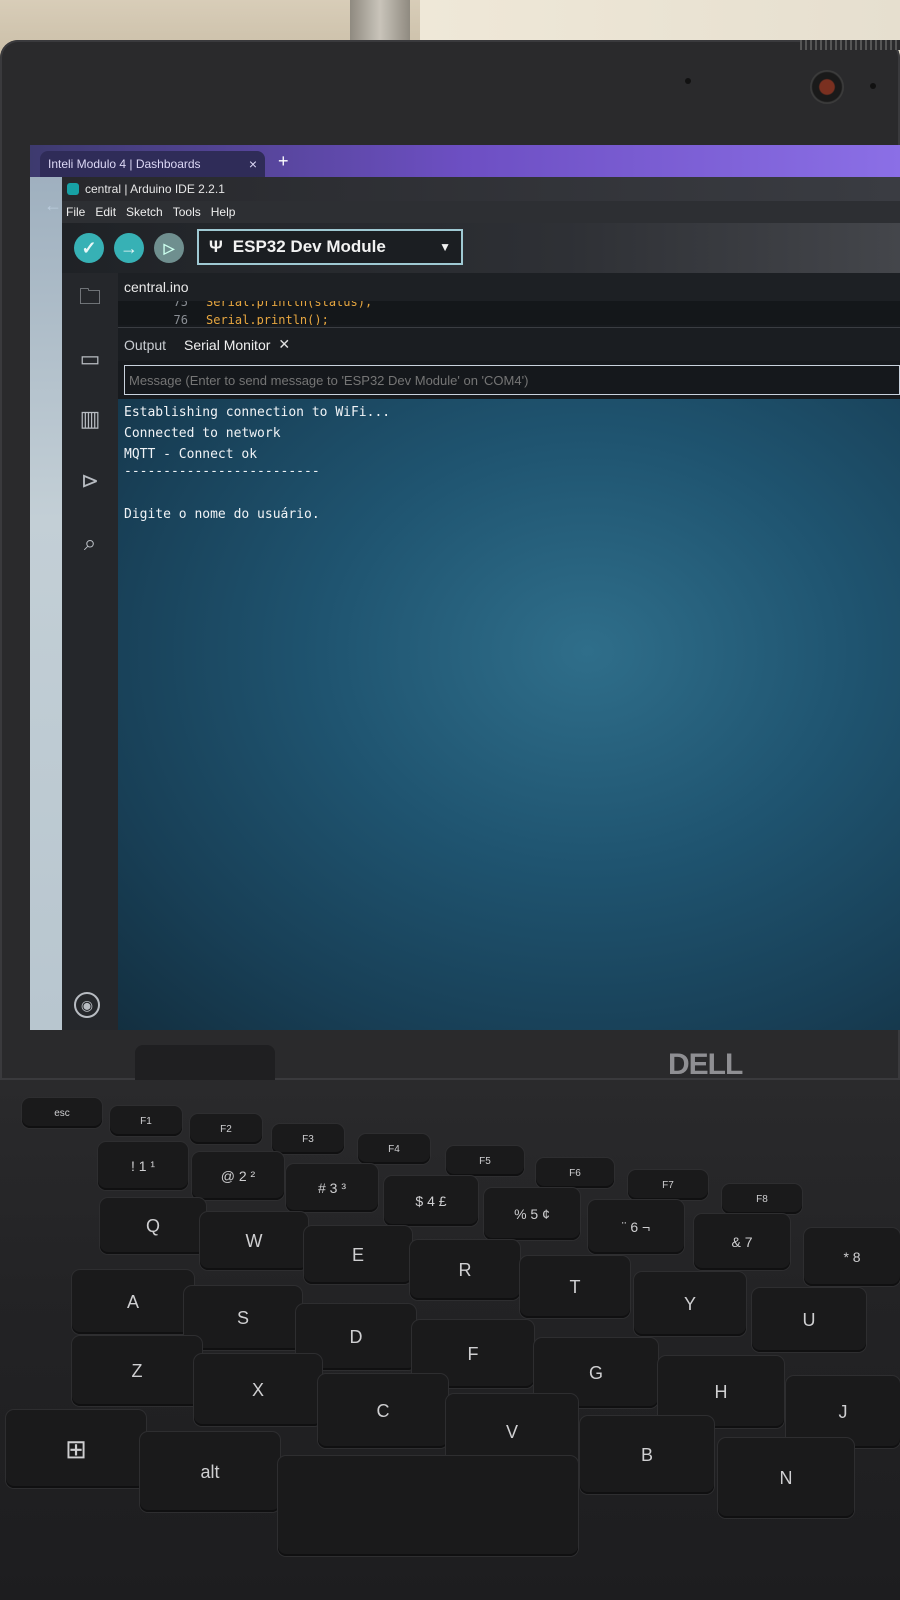 This screenshot has height=1600, width=900. I want to click on verify-button: ✓, so click(89, 248).